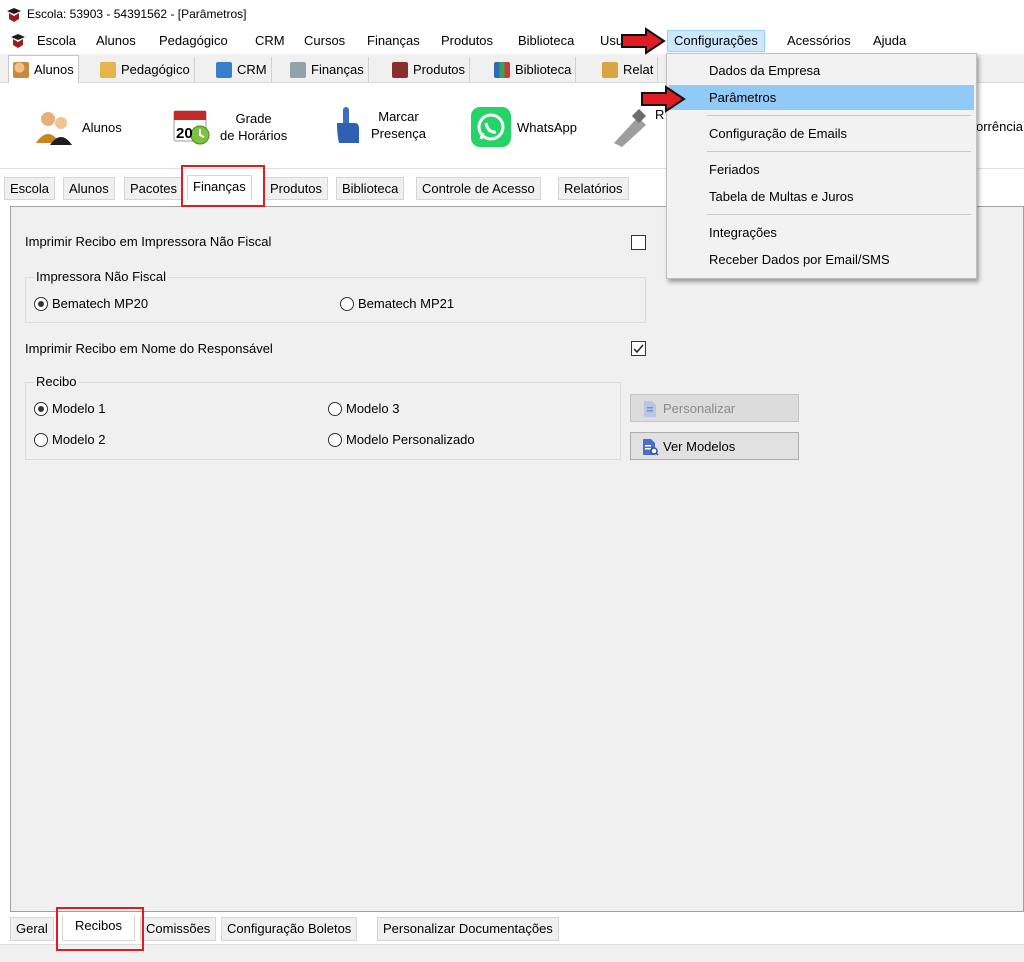 The width and height of the screenshot is (1024, 962). Describe the element at coordinates (14, 15) in the screenshot. I see `app-logo-icon` at that location.